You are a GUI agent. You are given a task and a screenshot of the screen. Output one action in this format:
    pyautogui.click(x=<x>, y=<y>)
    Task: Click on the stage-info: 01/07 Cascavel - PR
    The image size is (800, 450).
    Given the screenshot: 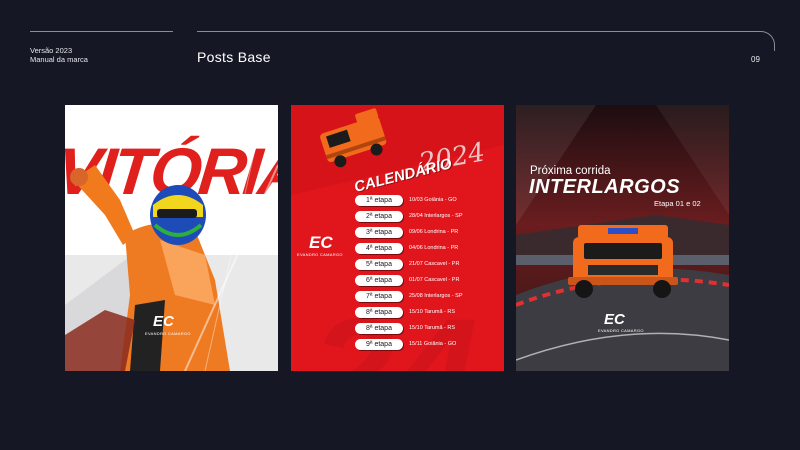 What is the action you would take?
    pyautogui.click(x=434, y=280)
    